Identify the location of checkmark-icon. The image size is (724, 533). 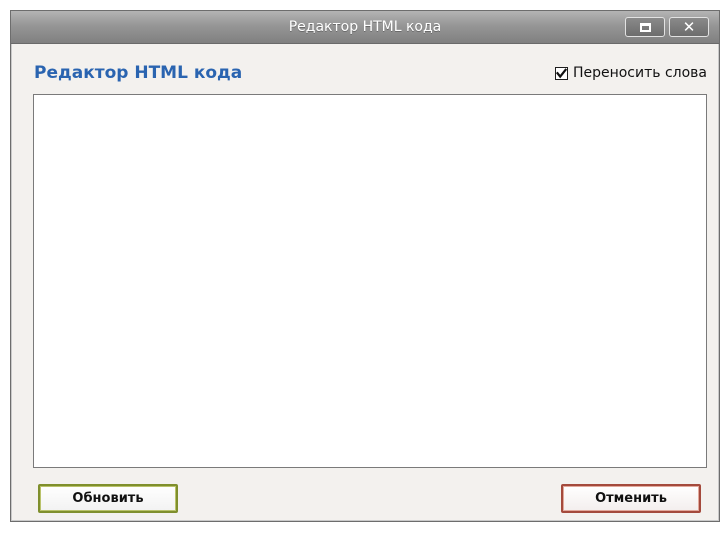
(561, 72).